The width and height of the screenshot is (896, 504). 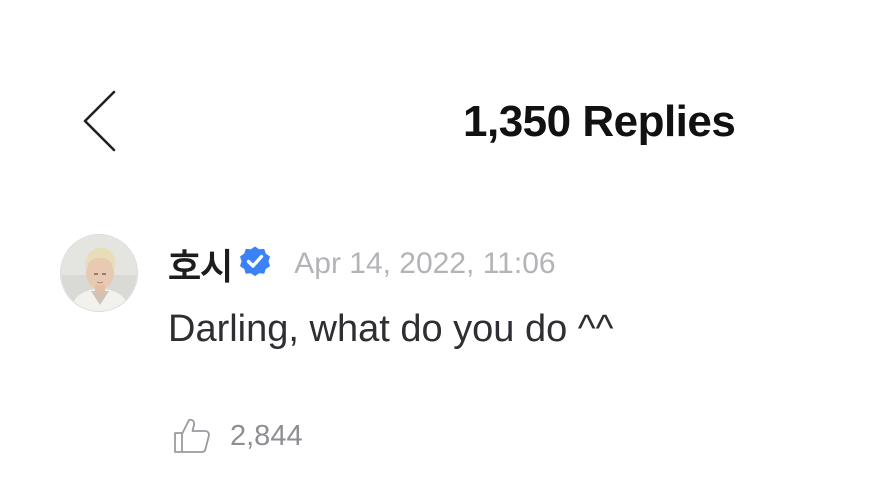 What do you see at coordinates (266, 435) in the screenshot?
I see `like-count: 2,844` at bounding box center [266, 435].